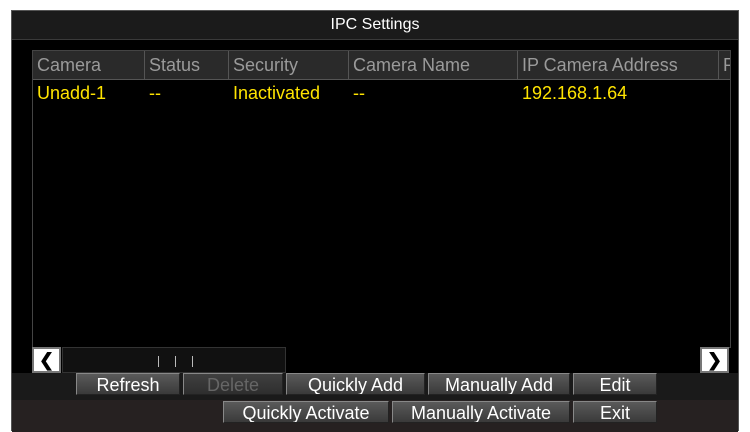  What do you see at coordinates (615, 412) in the screenshot?
I see `exit-button: Exit` at bounding box center [615, 412].